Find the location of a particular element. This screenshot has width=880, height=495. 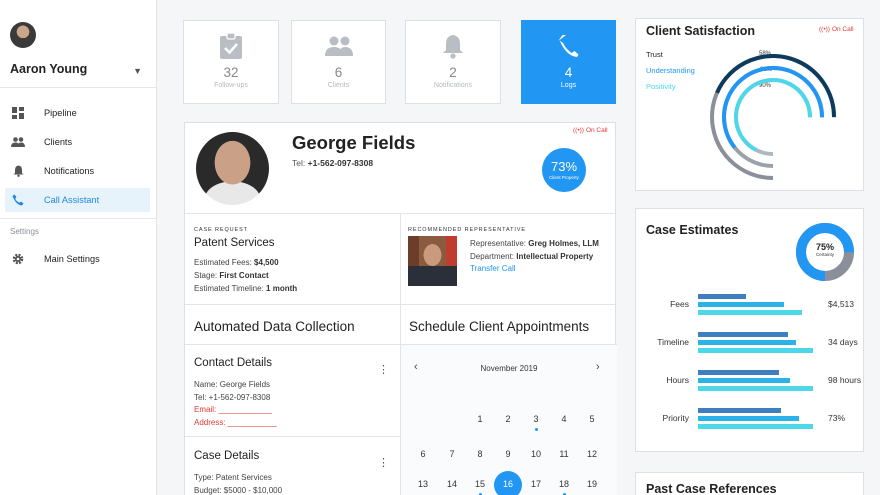

tile-value: 2 is located at coordinates (453, 72).